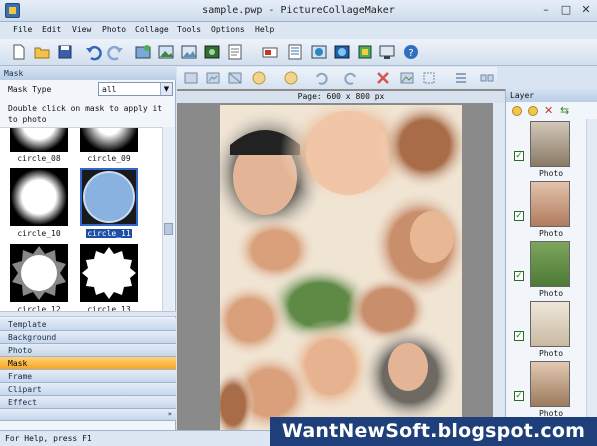 This screenshot has height=446, width=597. What do you see at coordinates (235, 78) in the screenshot?
I see `no-crop-icon` at bounding box center [235, 78].